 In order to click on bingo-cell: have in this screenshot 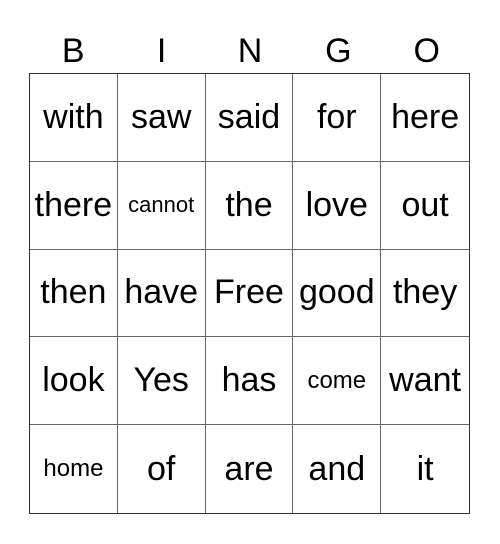, I will do `click(161, 293)`.